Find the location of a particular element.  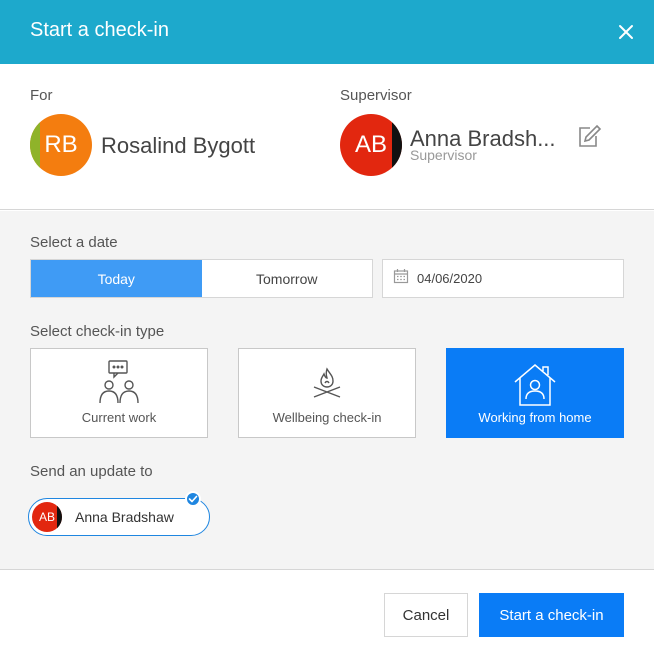

date-label: Select a date is located at coordinates (74, 242).